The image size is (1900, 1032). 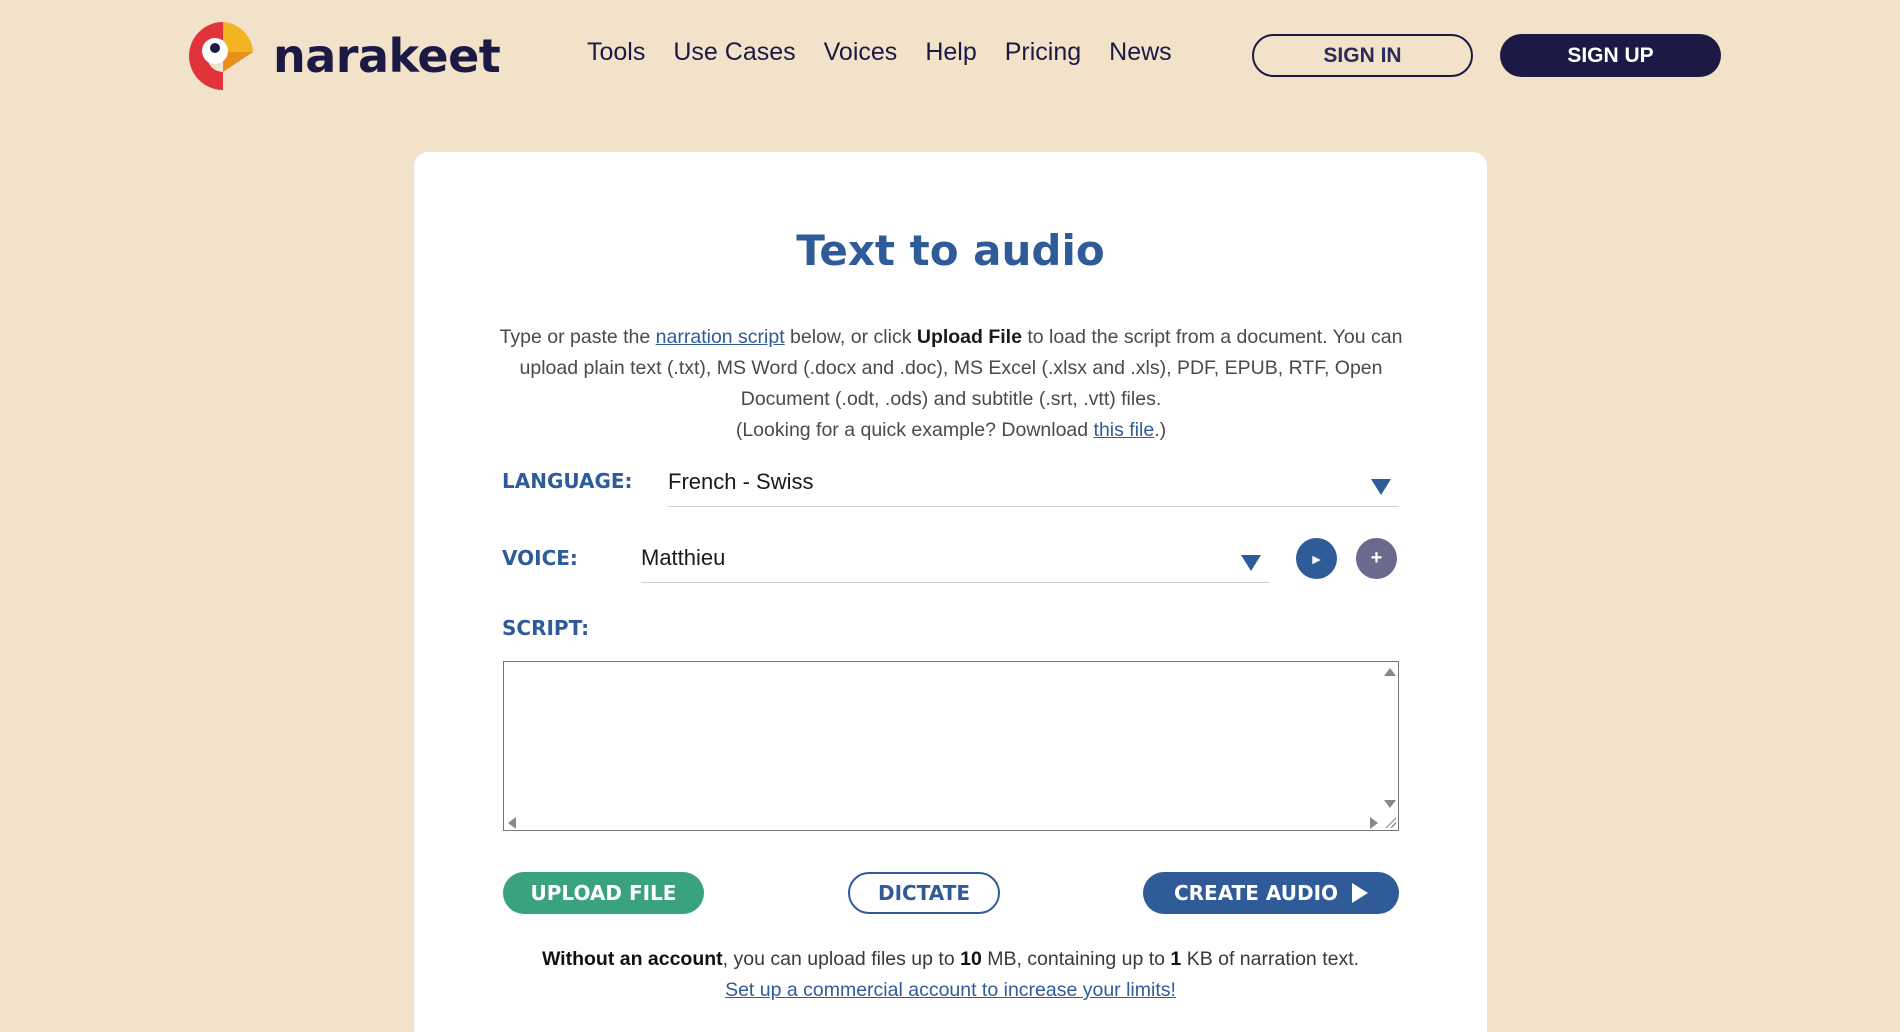 What do you see at coordinates (387, 56) in the screenshot?
I see `brand-name: narakeet` at bounding box center [387, 56].